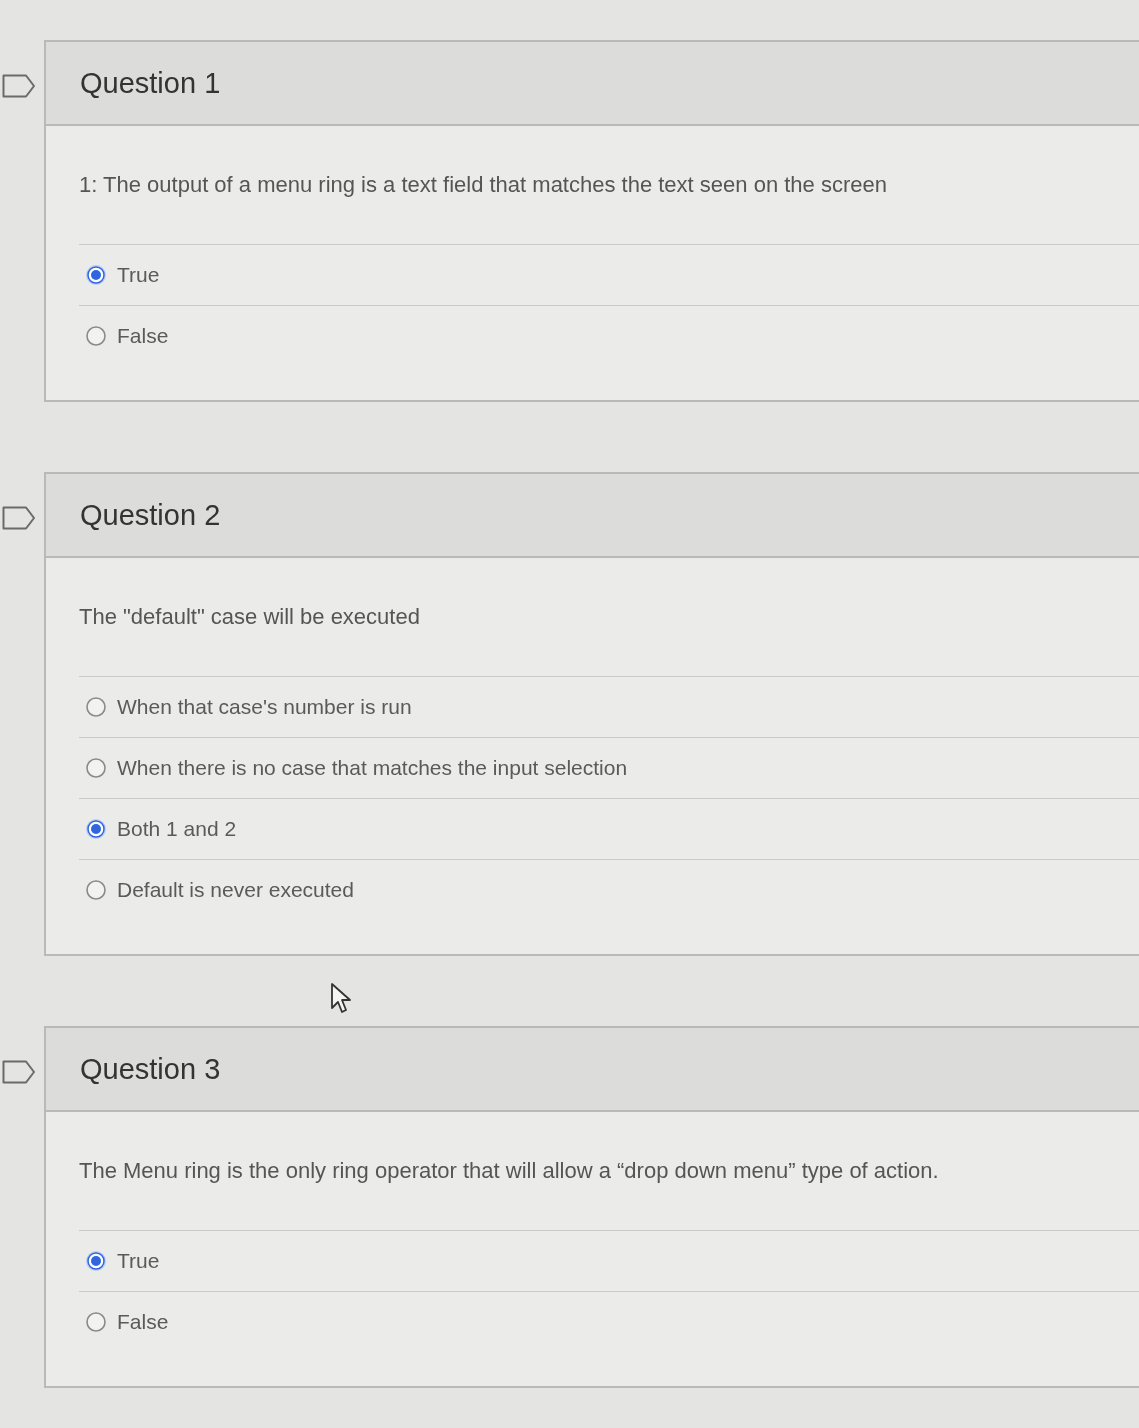  What do you see at coordinates (177, 829) in the screenshot?
I see `option-label: Both 1 and 2` at bounding box center [177, 829].